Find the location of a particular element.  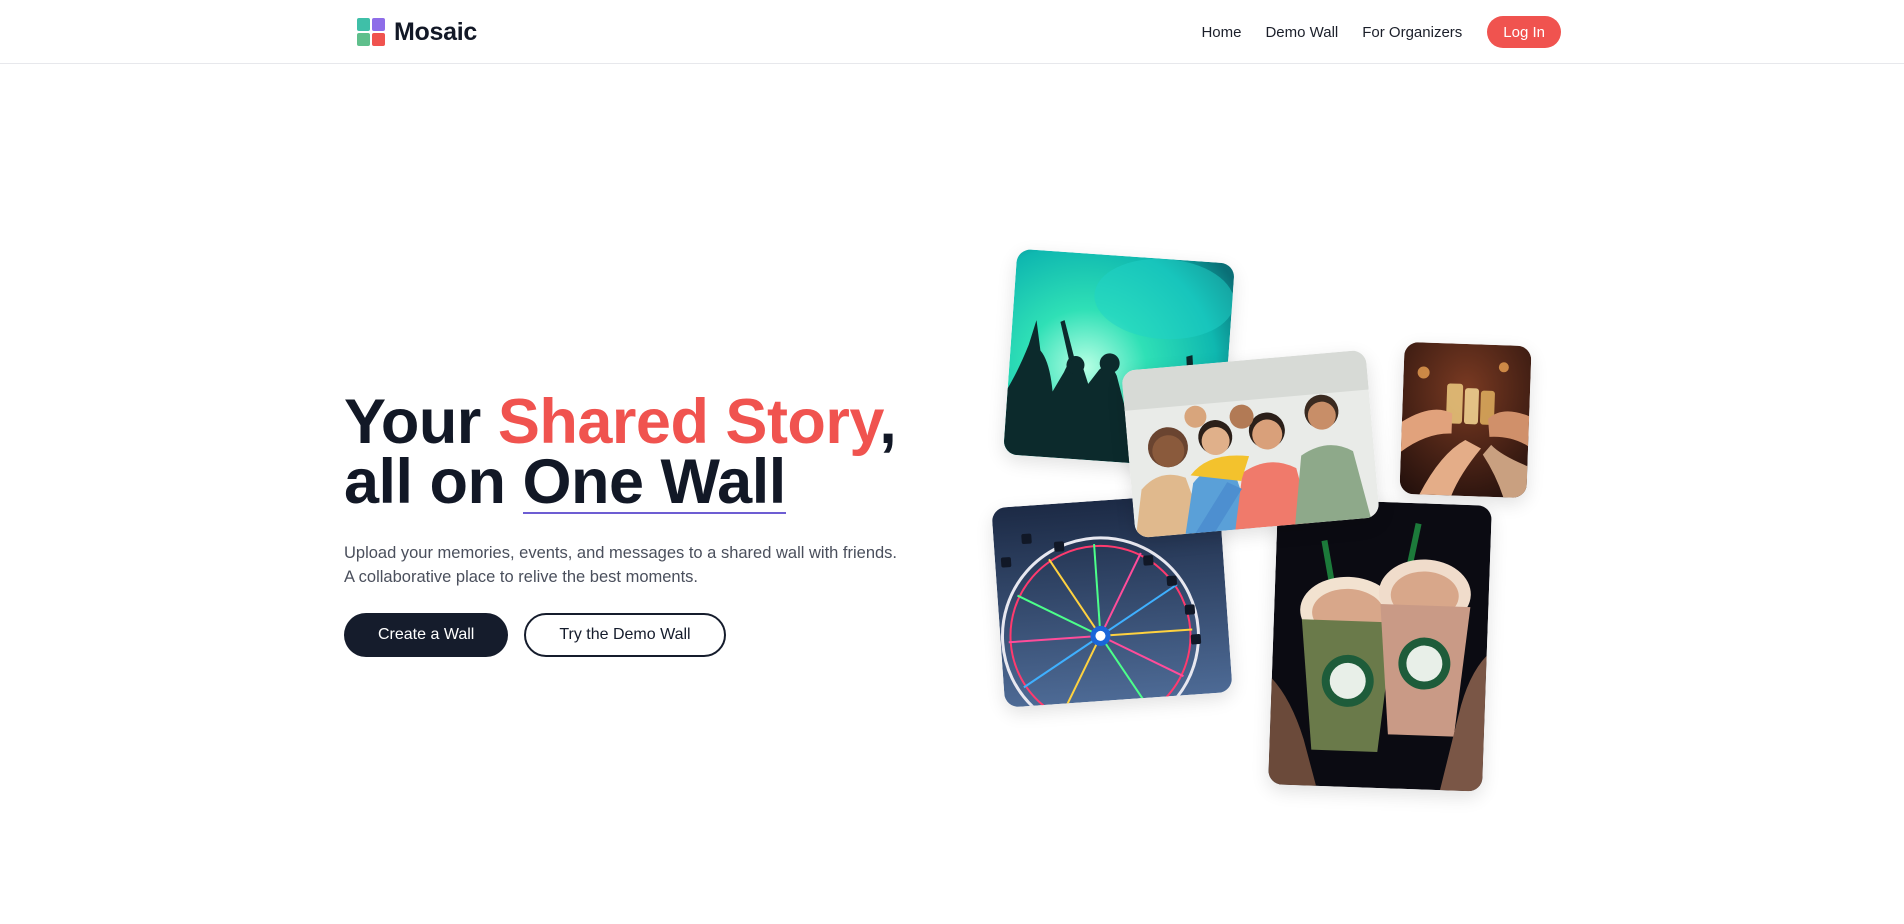

brand-name: Mosaic is located at coordinates (435, 31).